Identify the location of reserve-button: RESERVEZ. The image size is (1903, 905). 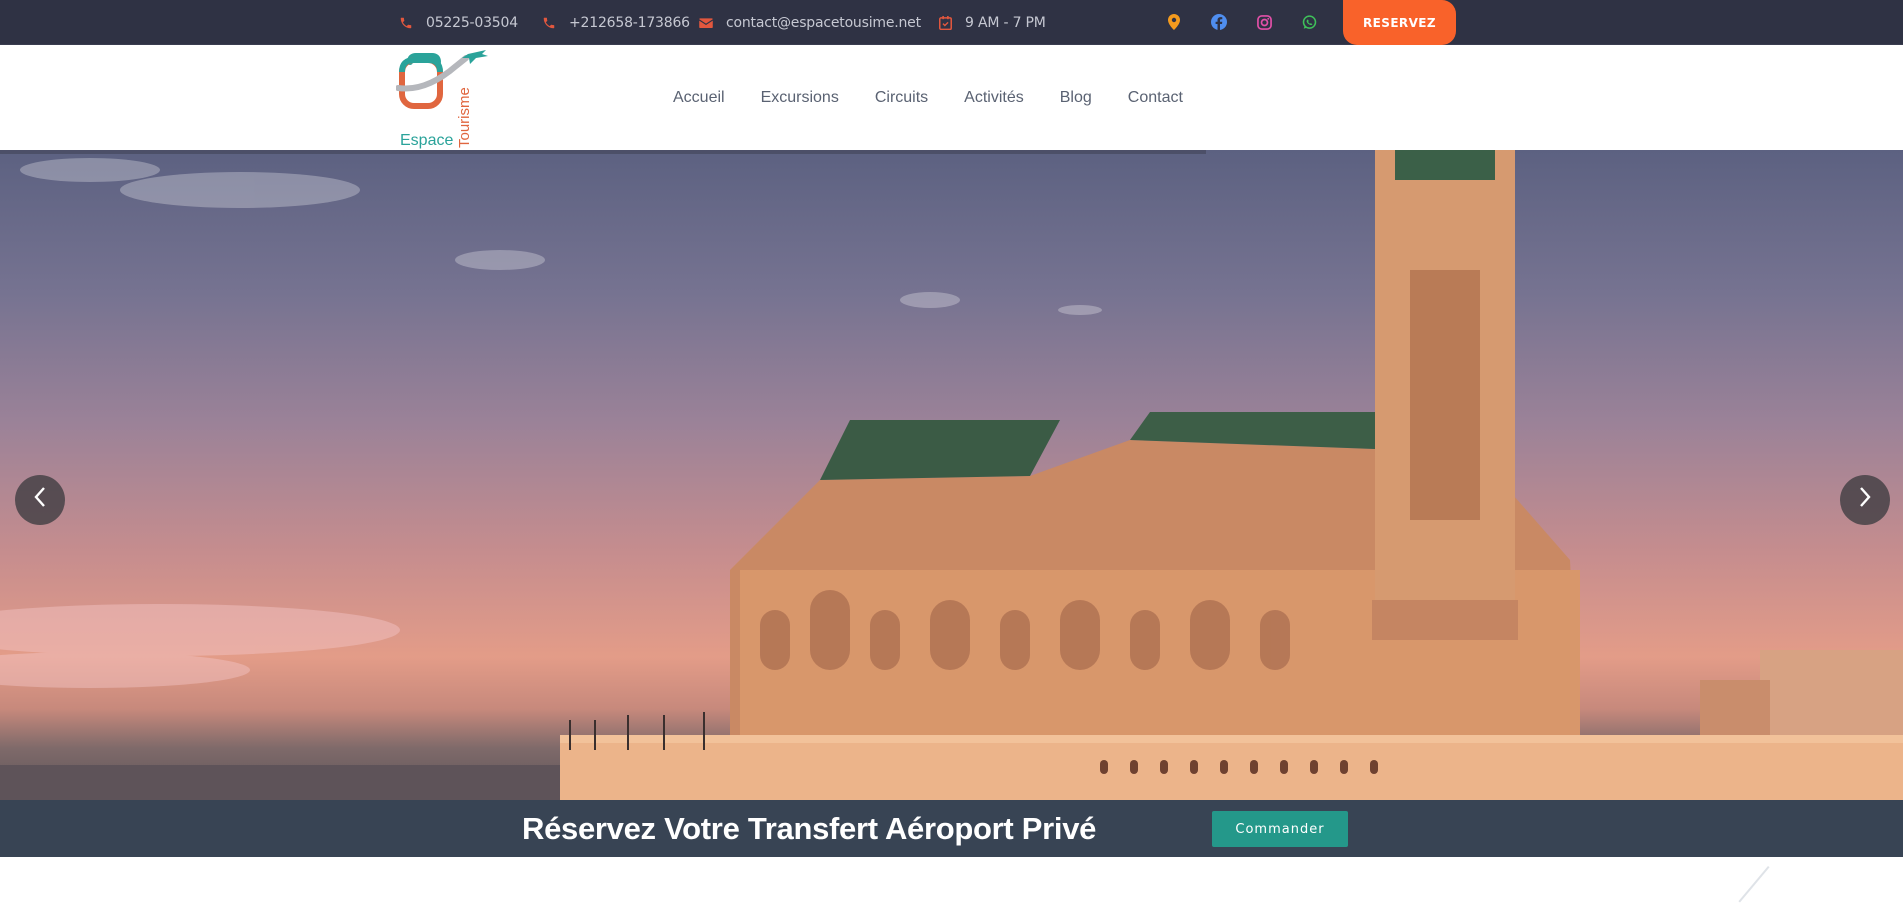
(1399, 22).